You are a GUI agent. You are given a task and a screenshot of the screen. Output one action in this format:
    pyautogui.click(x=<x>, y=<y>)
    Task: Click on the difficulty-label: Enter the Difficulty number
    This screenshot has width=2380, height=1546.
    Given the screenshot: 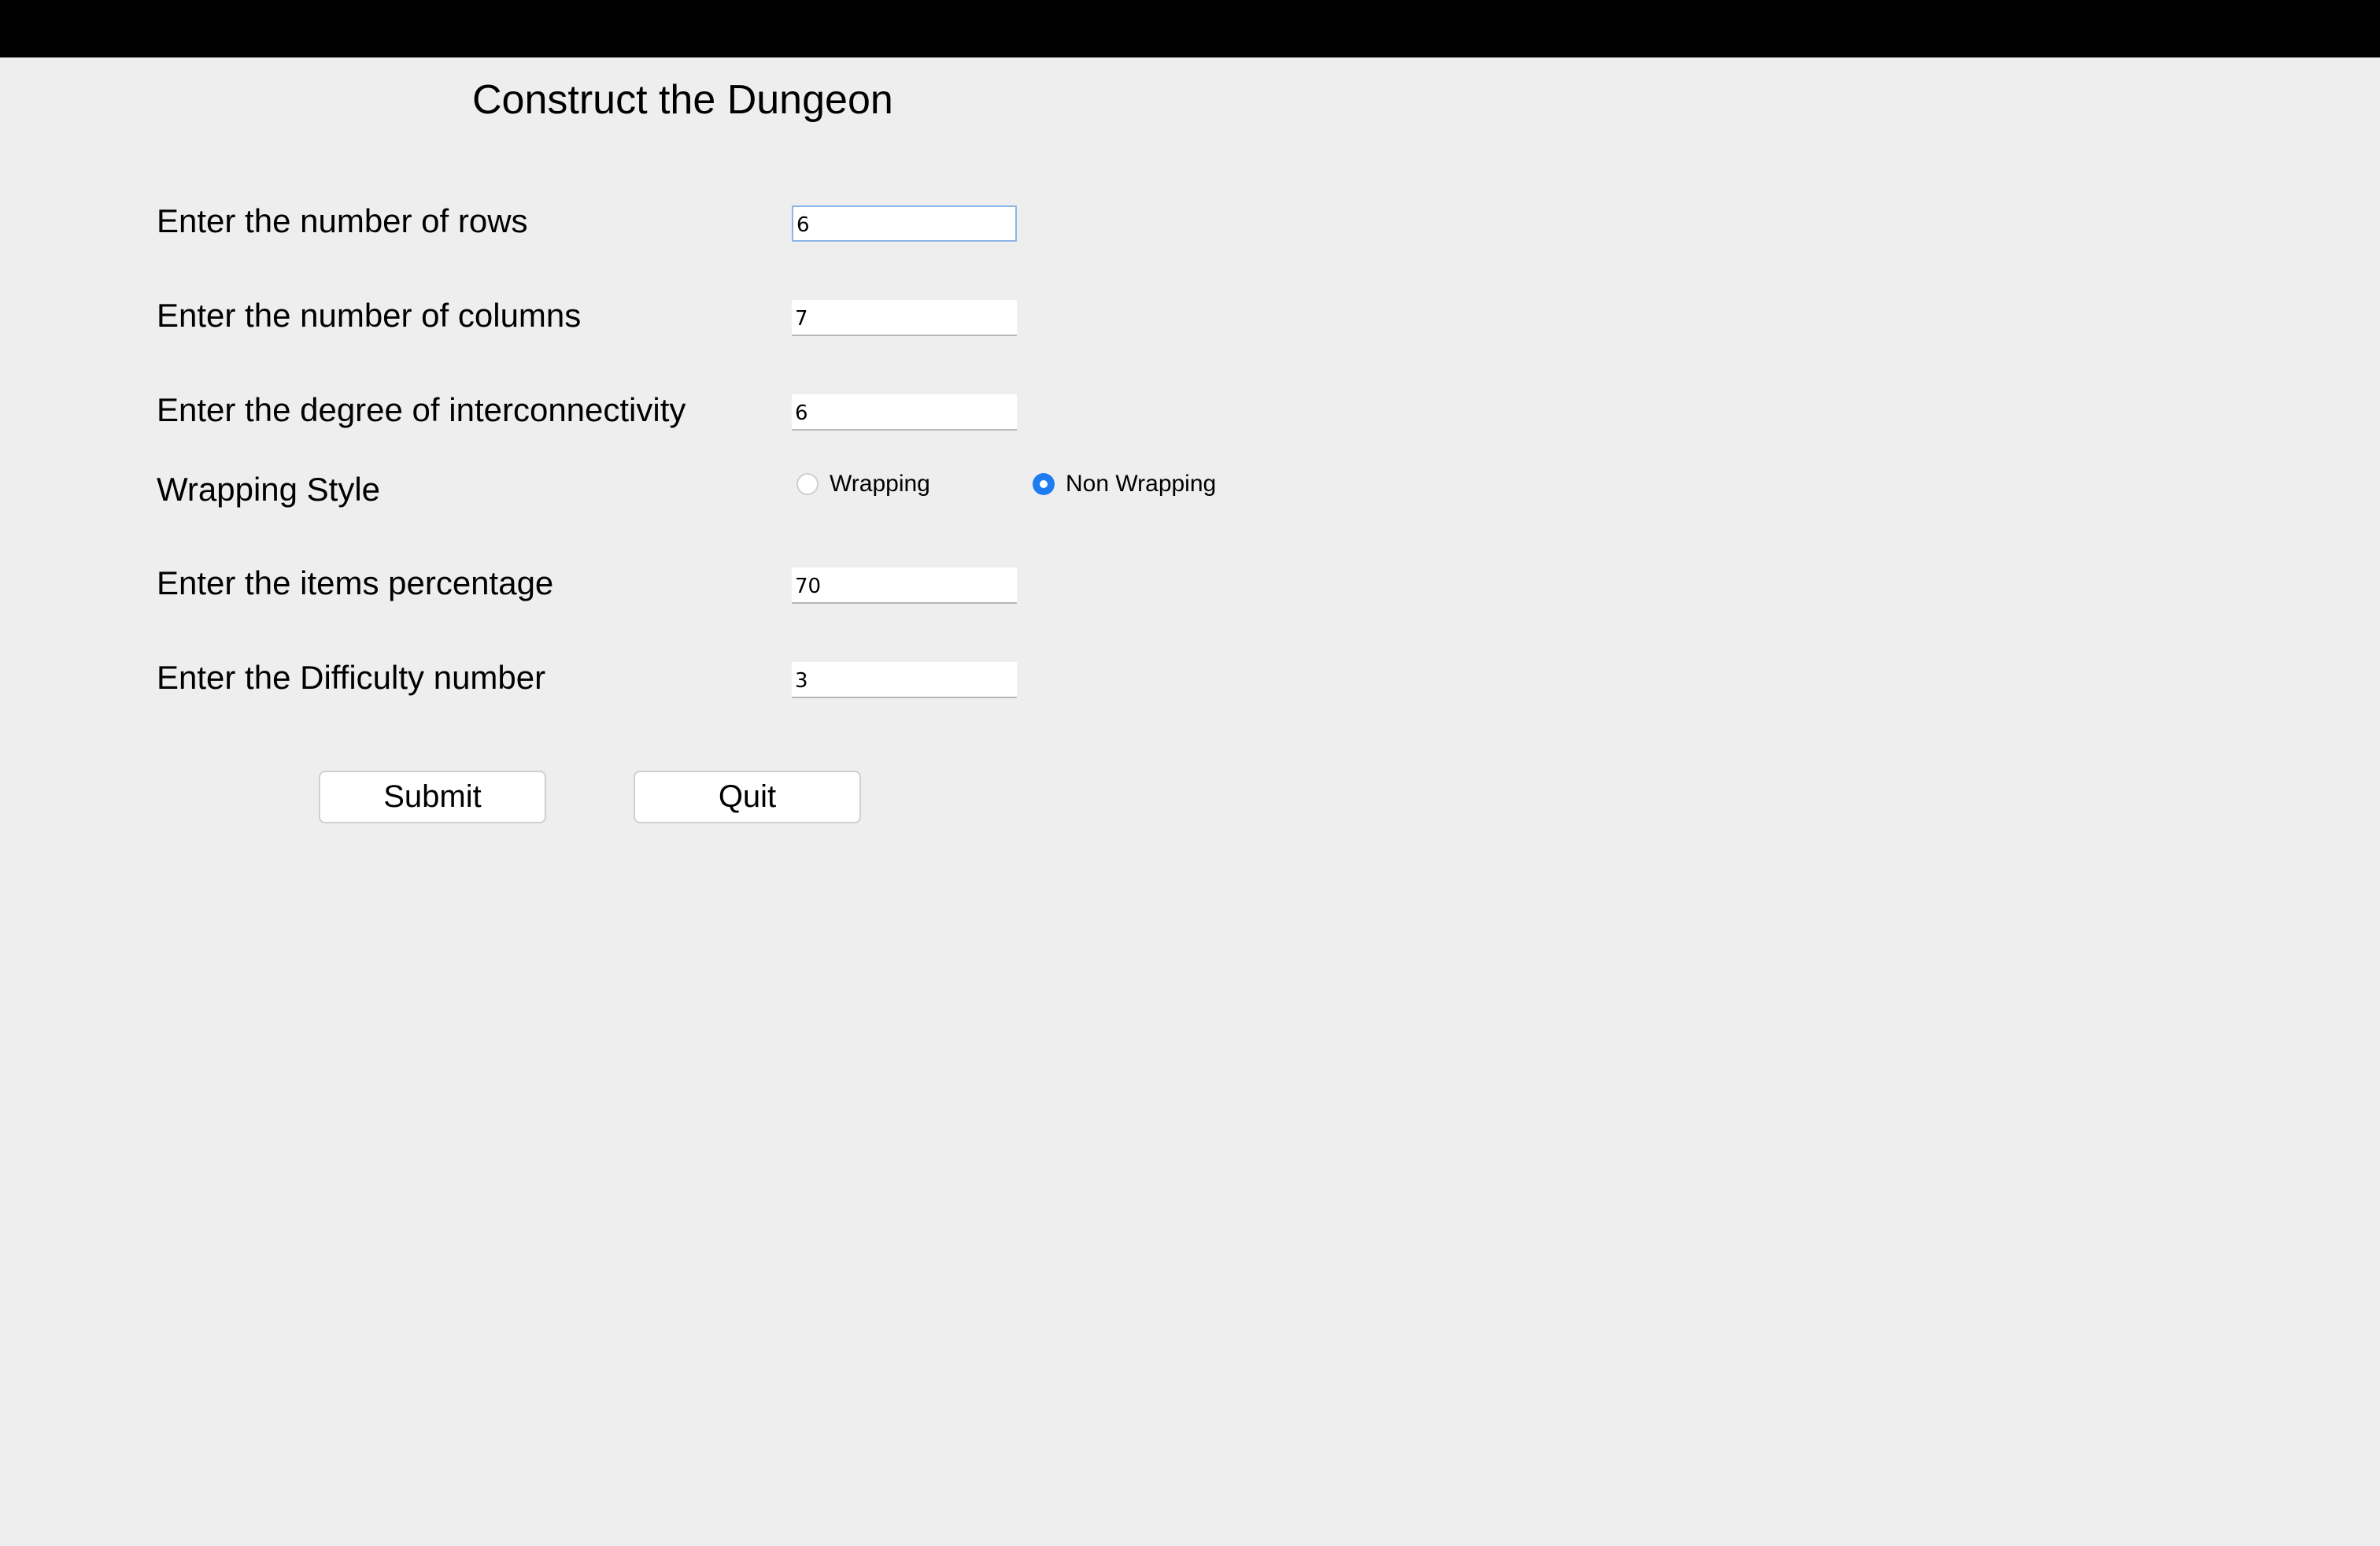 What is the action you would take?
    pyautogui.click(x=351, y=678)
    